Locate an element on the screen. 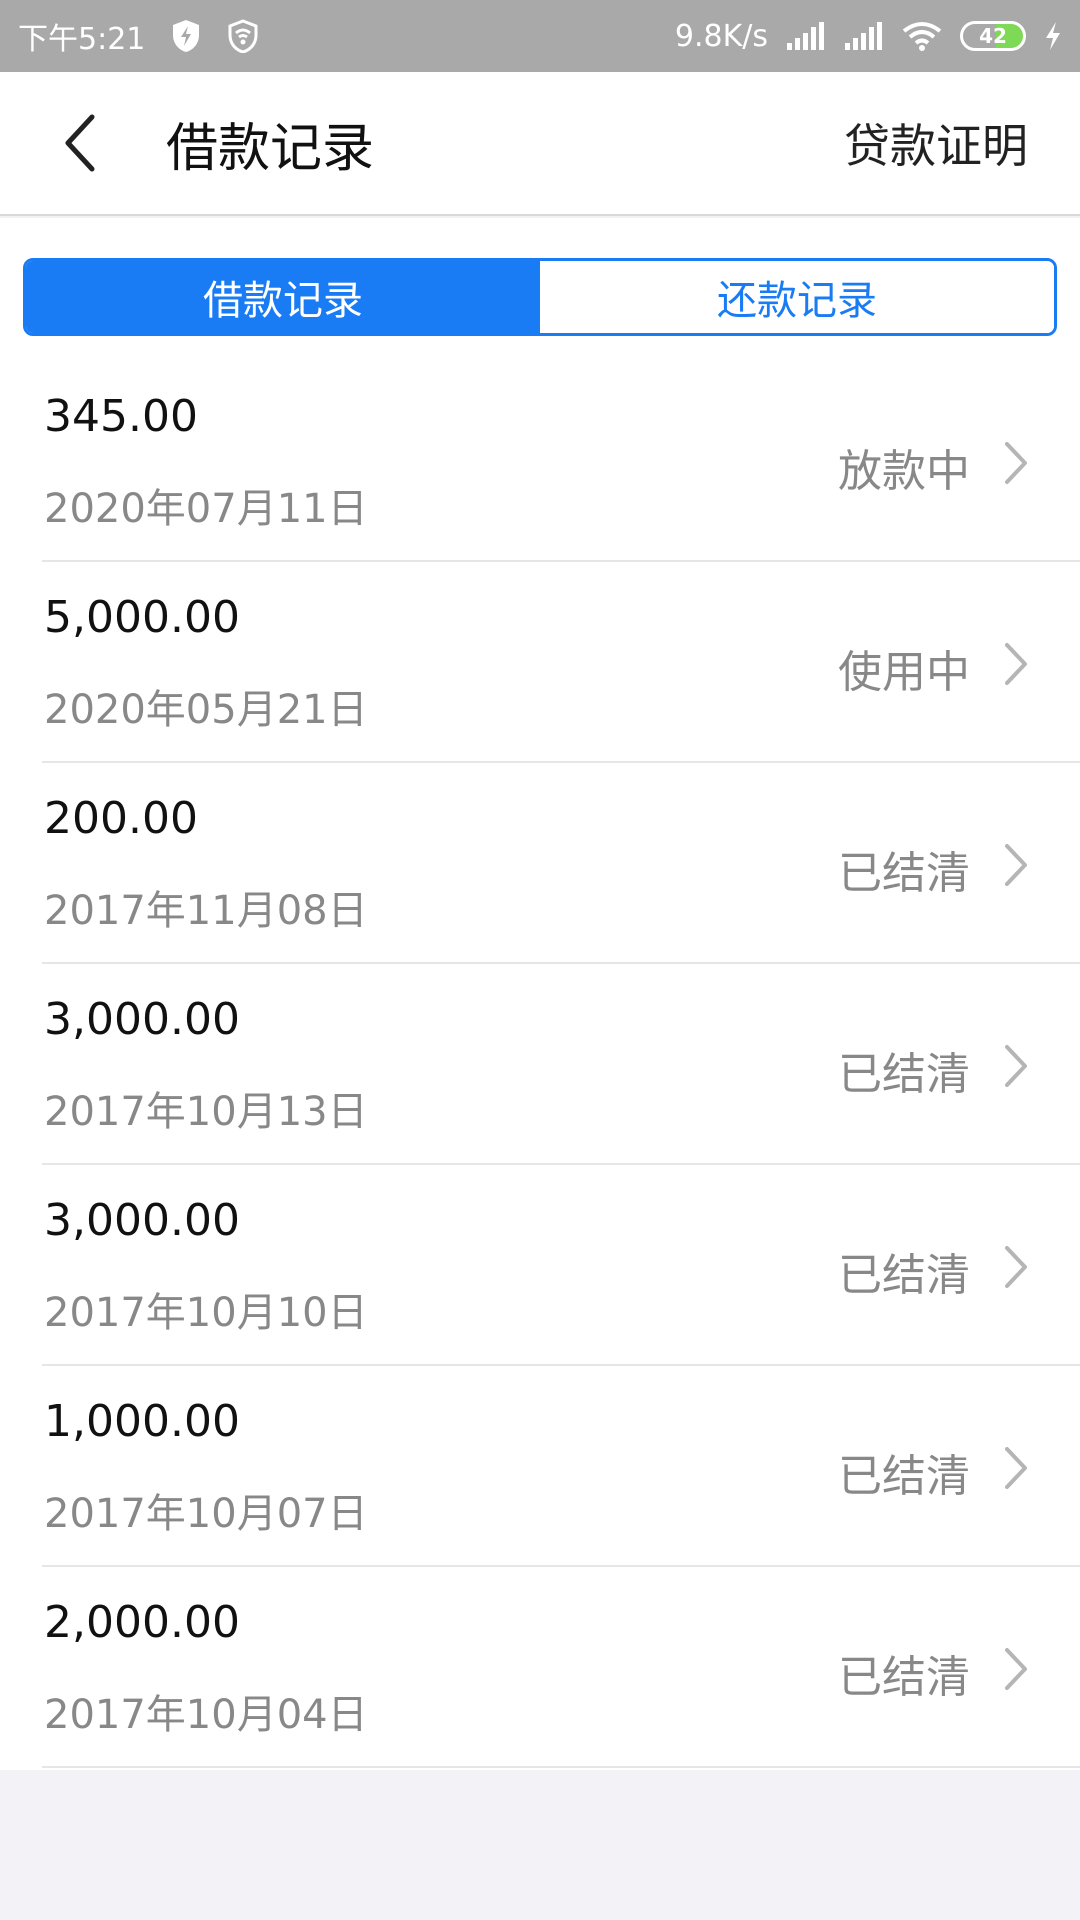 Image resolution: width=1080 pixels, height=1920 pixels. back-button is located at coordinates (80, 143).